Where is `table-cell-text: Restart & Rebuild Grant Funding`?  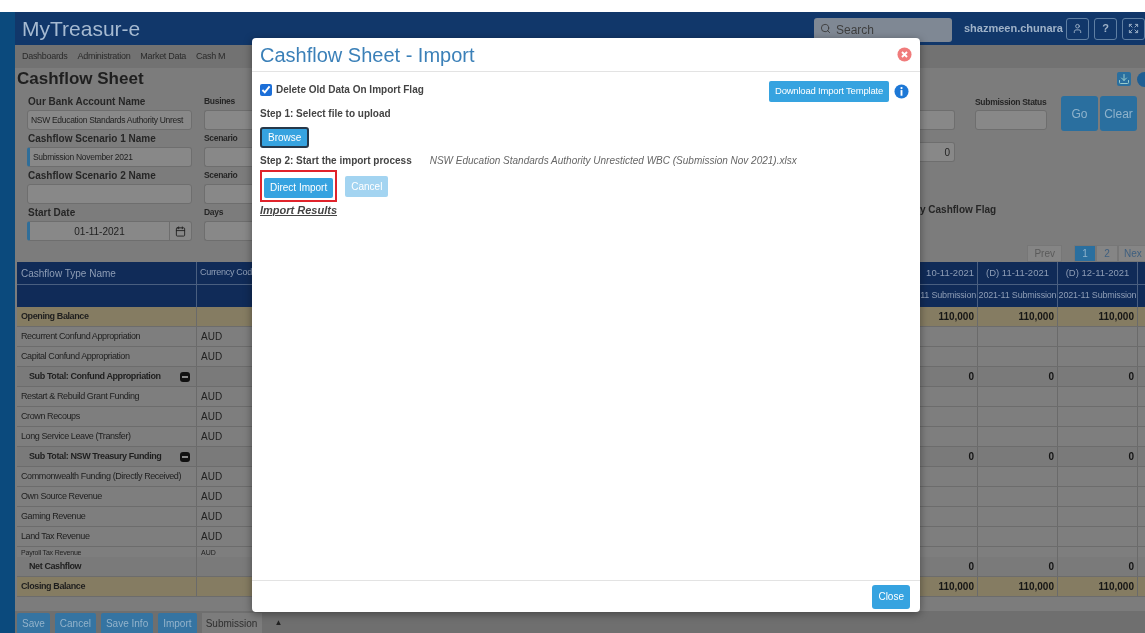
table-cell-text: Restart & Rebuild Grant Funding is located at coordinates (80, 396).